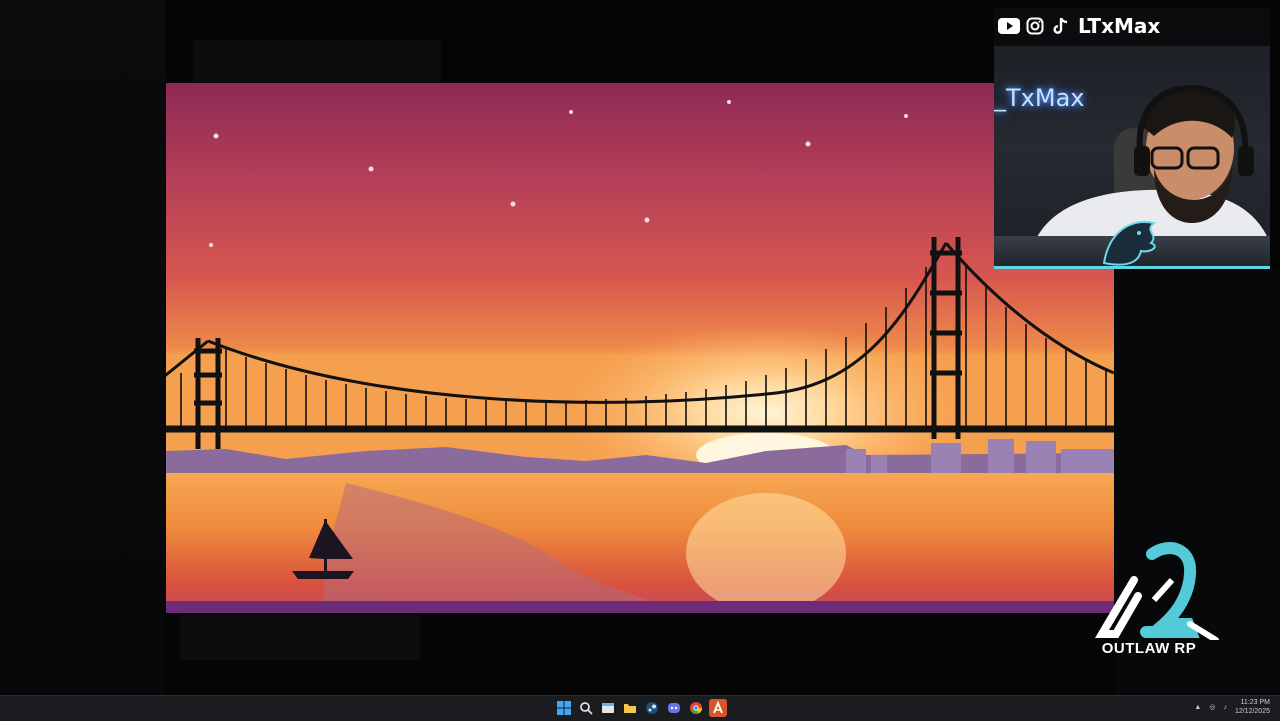 This screenshot has height=721, width=1280. I want to click on volume-icon: ♪, so click(1225, 707).